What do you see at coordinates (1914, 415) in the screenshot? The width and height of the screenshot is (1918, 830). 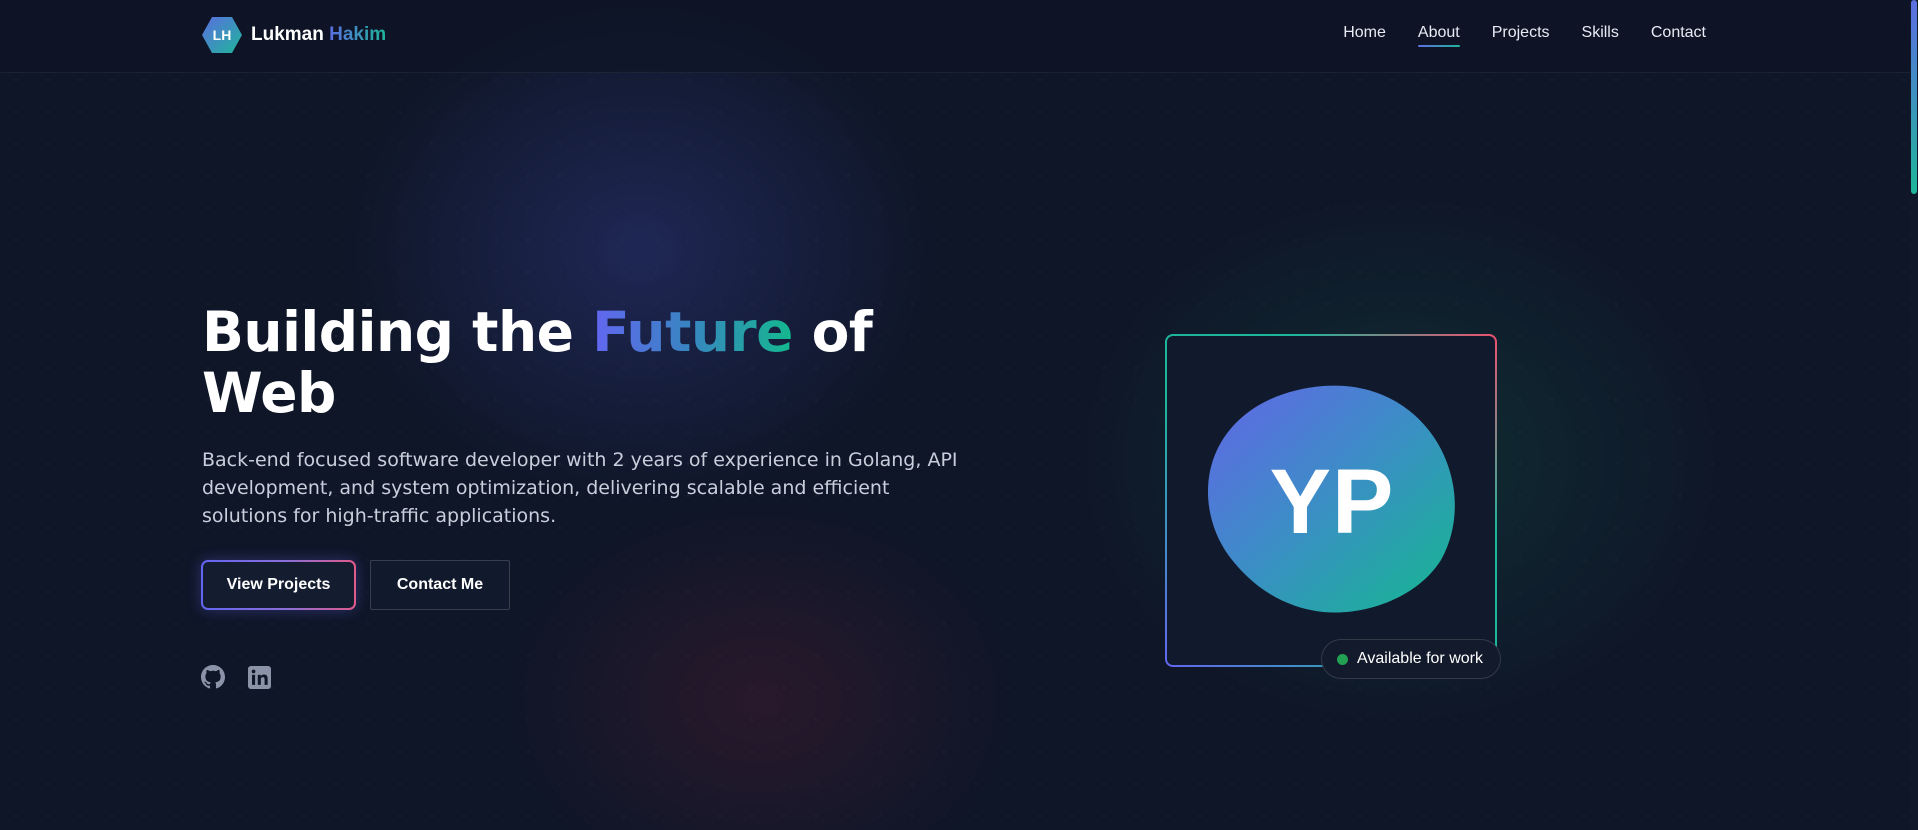 I see `scrollbar` at bounding box center [1914, 415].